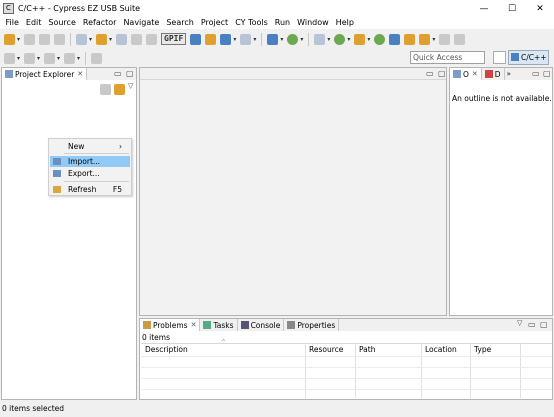  I want to click on tab-outline: O ✕, so click(466, 74).